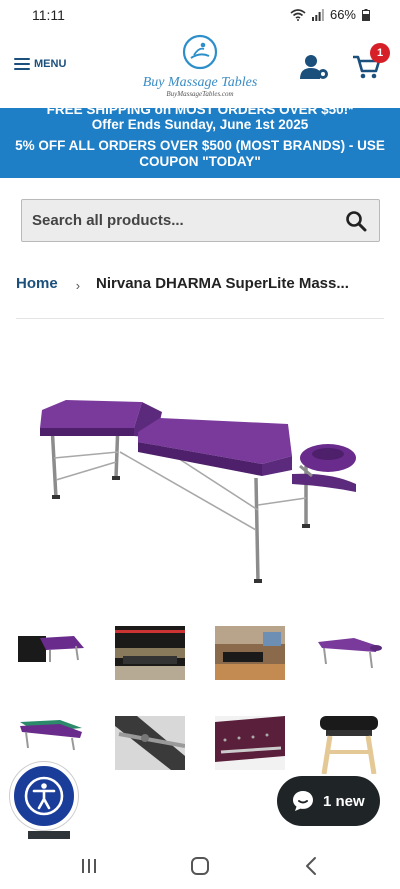 This screenshot has width=400, height=889. I want to click on chat-label: 1 new, so click(344, 801).